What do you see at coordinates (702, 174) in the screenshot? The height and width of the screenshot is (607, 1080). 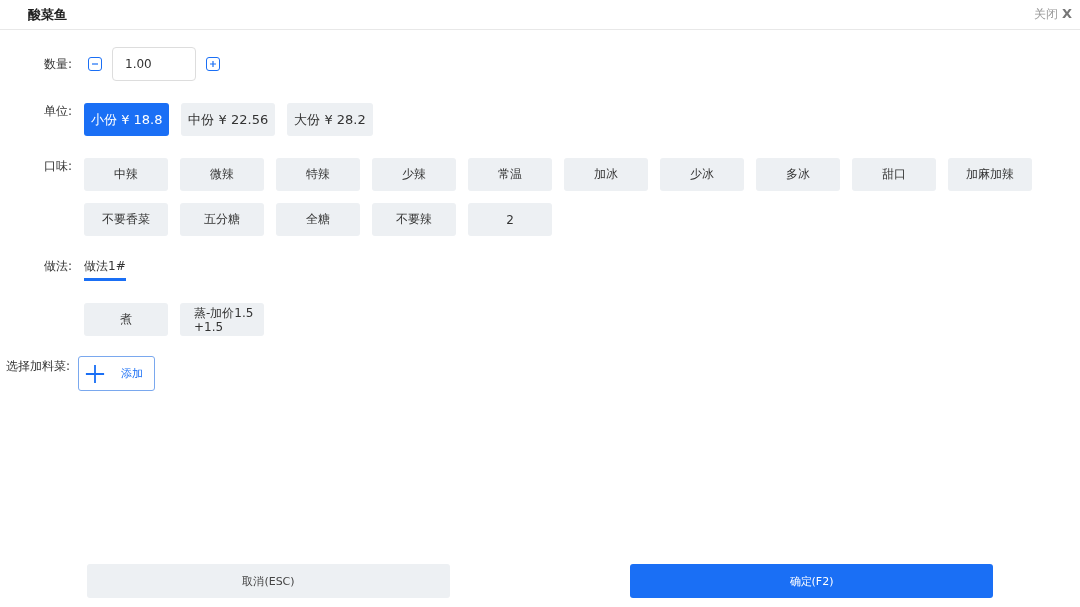 I see `taste-option: 少冰` at bounding box center [702, 174].